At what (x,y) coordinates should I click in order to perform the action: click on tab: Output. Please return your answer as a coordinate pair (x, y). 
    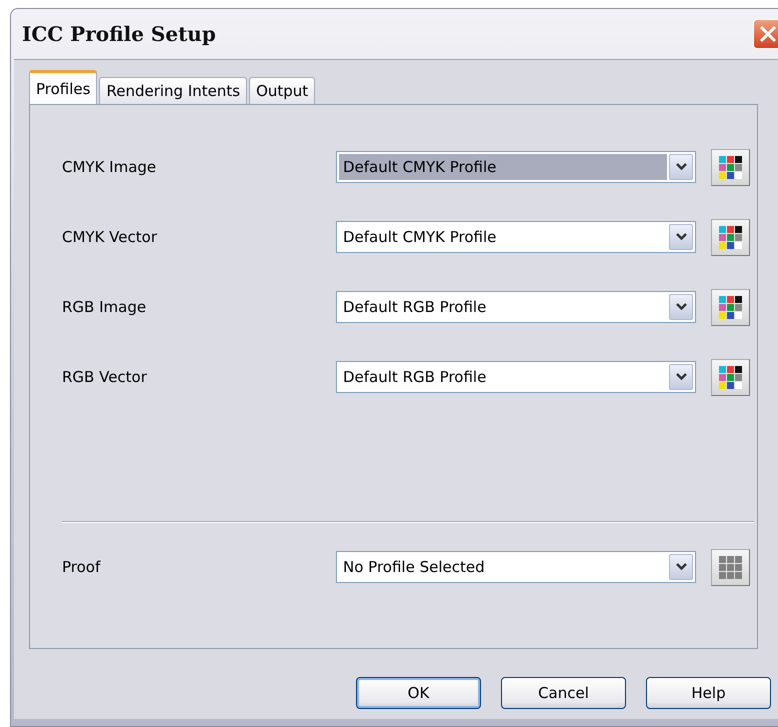
    Looking at the image, I should click on (282, 90).